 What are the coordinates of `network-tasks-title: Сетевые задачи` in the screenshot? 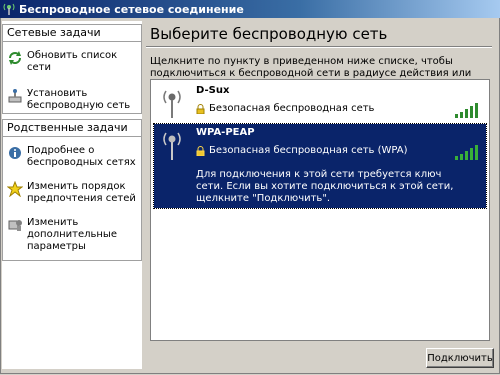 It's located at (72, 33).